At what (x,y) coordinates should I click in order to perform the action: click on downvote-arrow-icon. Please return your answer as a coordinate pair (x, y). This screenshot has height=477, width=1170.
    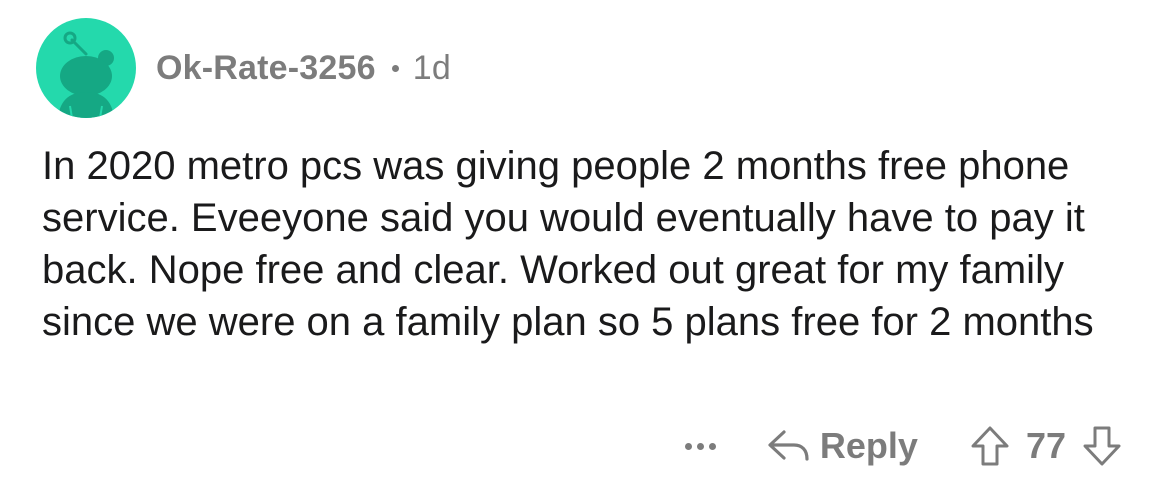
    Looking at the image, I should click on (1102, 446).